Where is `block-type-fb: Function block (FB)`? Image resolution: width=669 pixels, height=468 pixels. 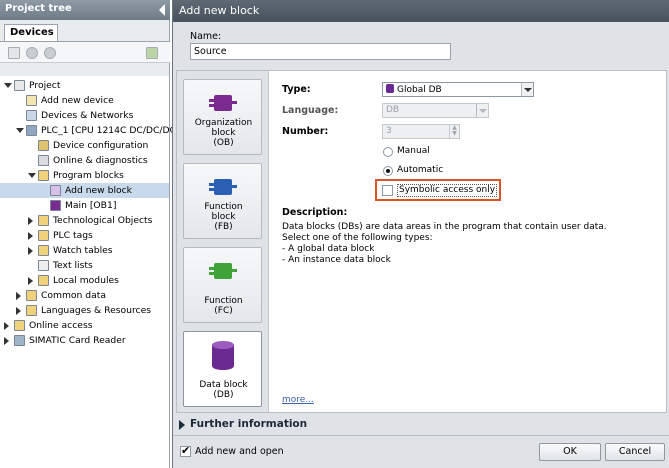 block-type-fb: Function block (FB) is located at coordinates (222, 201).